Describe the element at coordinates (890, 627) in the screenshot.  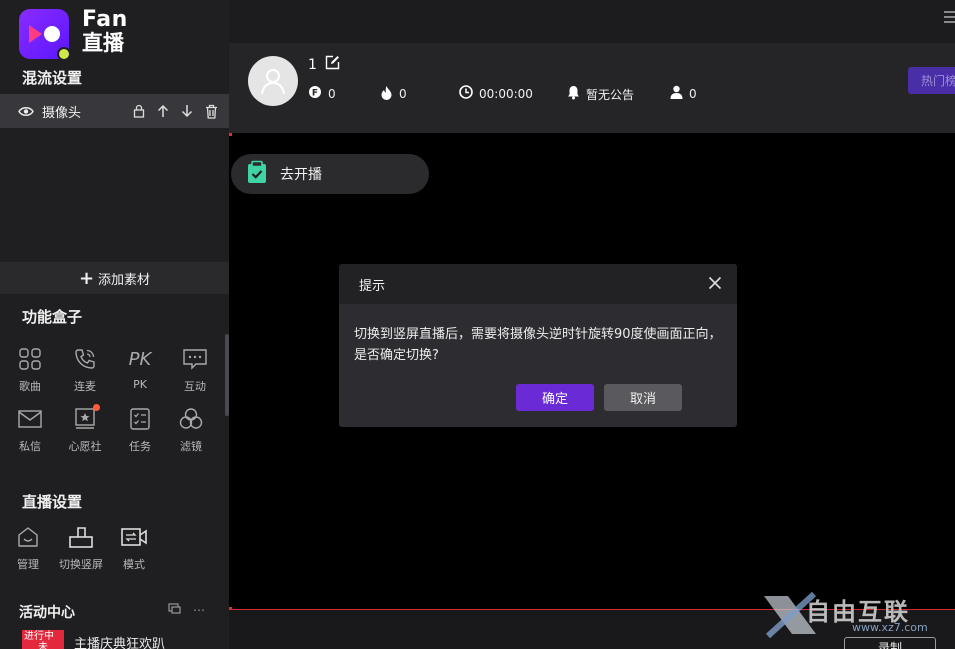
I see `watermark-url: www.xz7.com` at that location.